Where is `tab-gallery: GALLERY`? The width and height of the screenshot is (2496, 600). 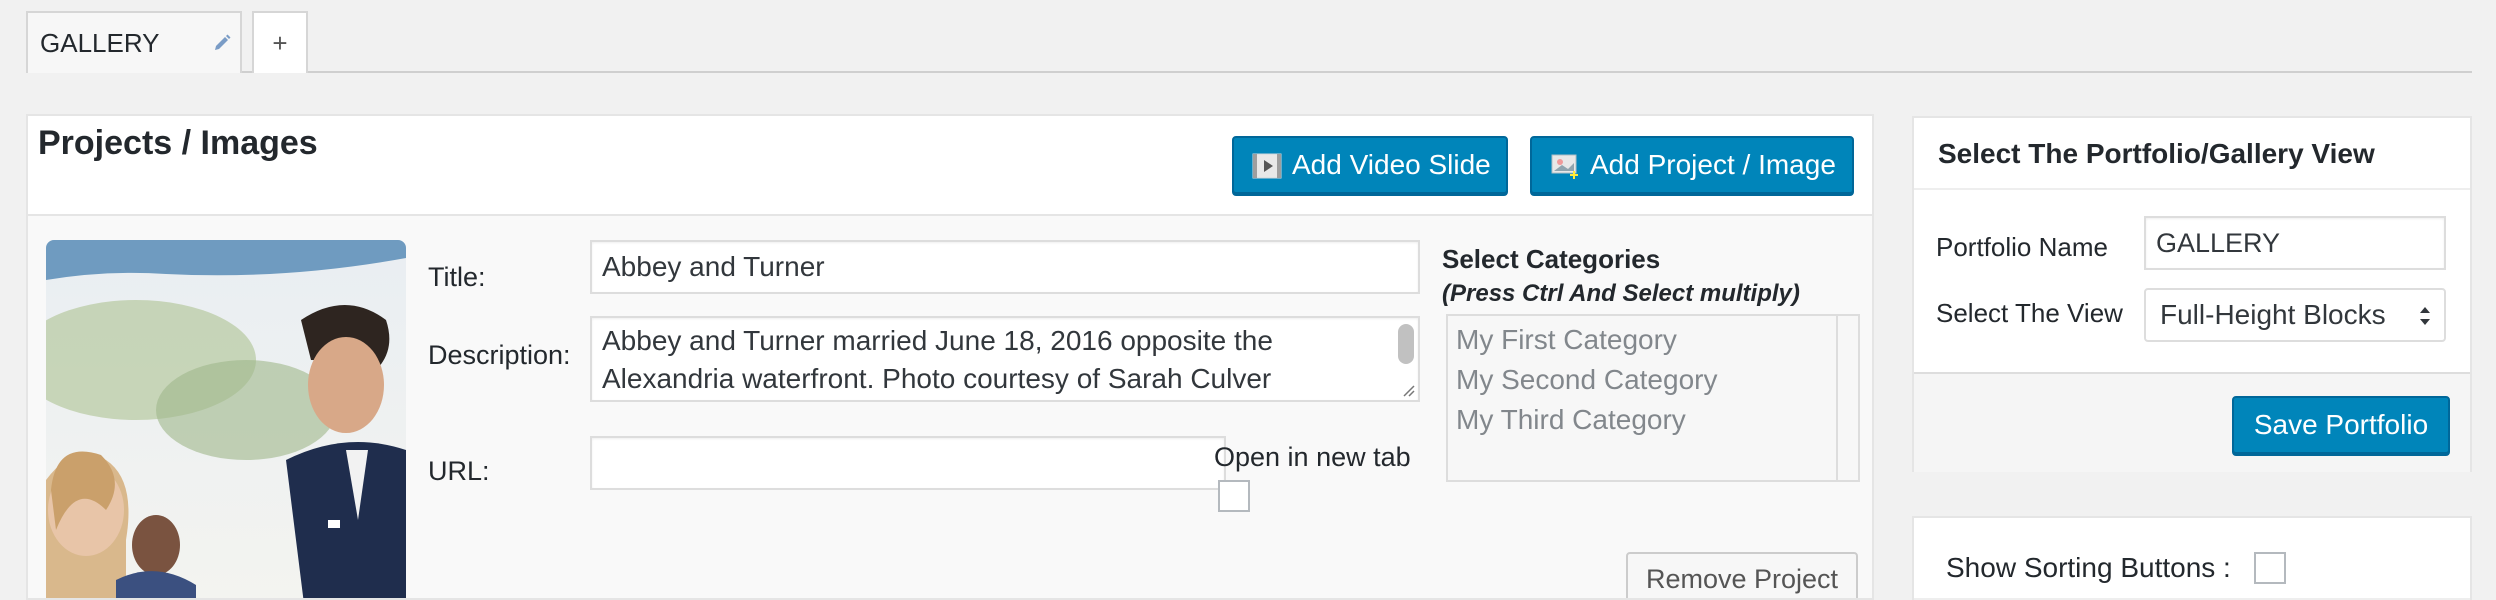 tab-gallery: GALLERY is located at coordinates (134, 42).